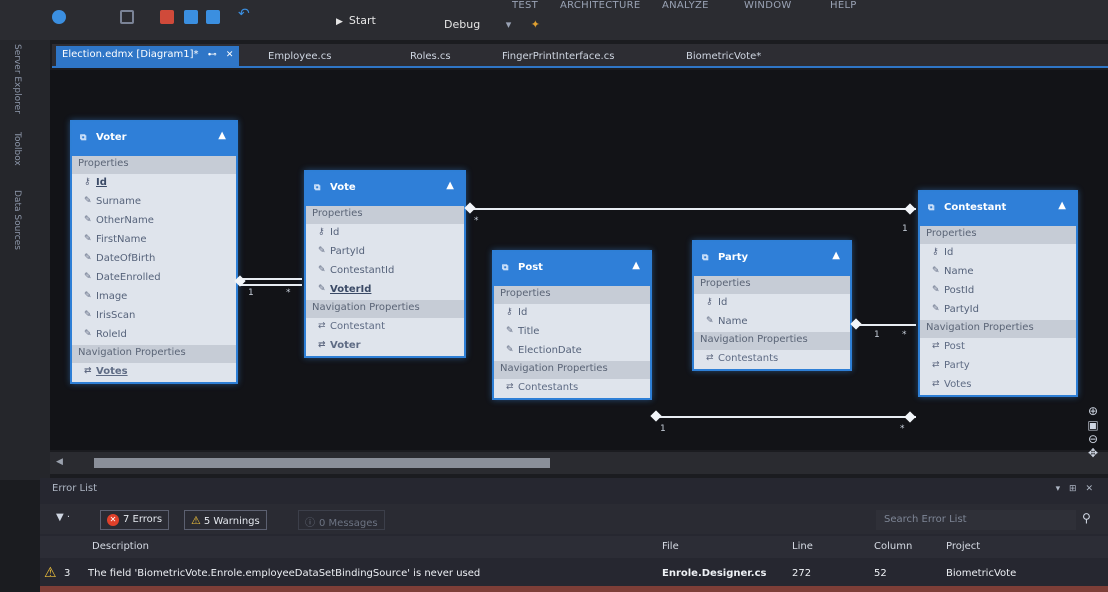 The image size is (1108, 592). I want to click on entity-header: ⧉ Post ▲, so click(572, 269).